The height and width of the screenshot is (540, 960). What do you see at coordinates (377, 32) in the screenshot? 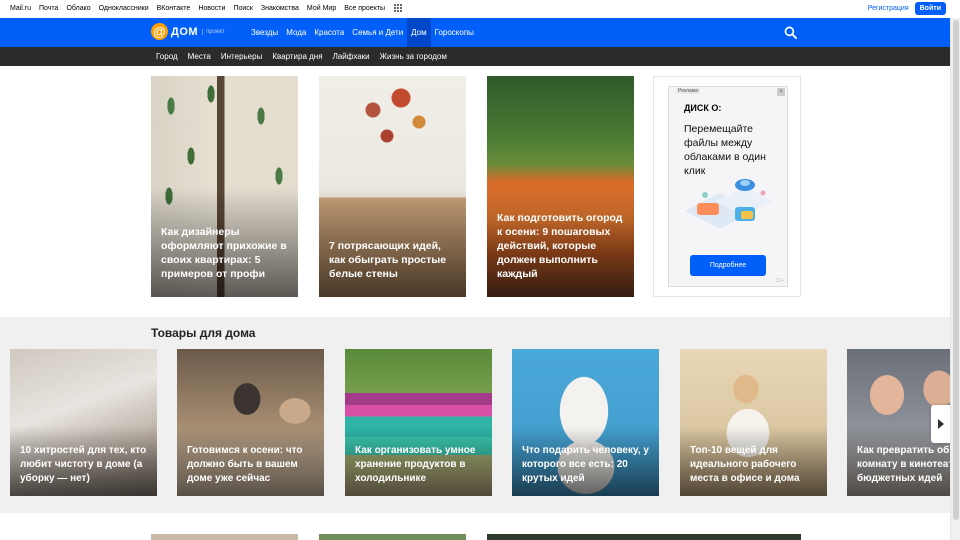
I see `nav-item-family: Семья и Дети` at bounding box center [377, 32].